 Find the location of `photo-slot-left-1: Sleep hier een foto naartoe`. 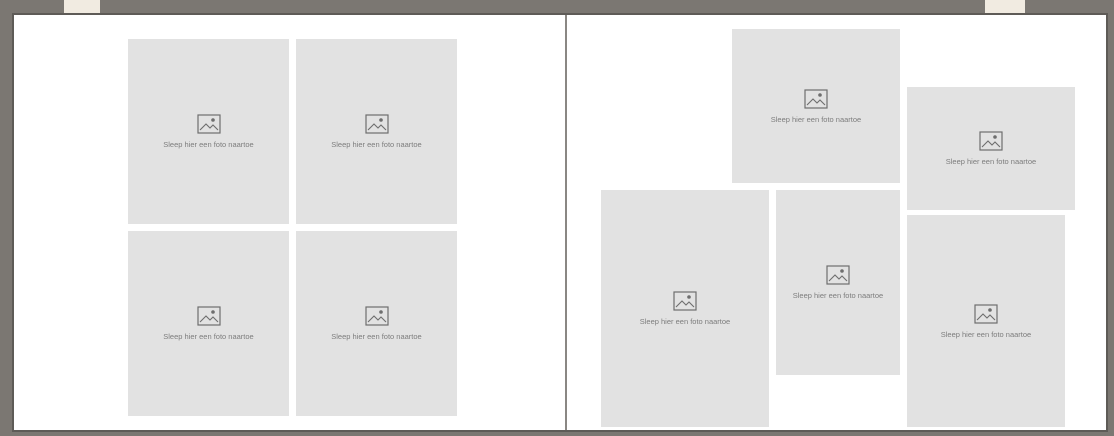

photo-slot-left-1: Sleep hier een foto naartoe is located at coordinates (208, 131).